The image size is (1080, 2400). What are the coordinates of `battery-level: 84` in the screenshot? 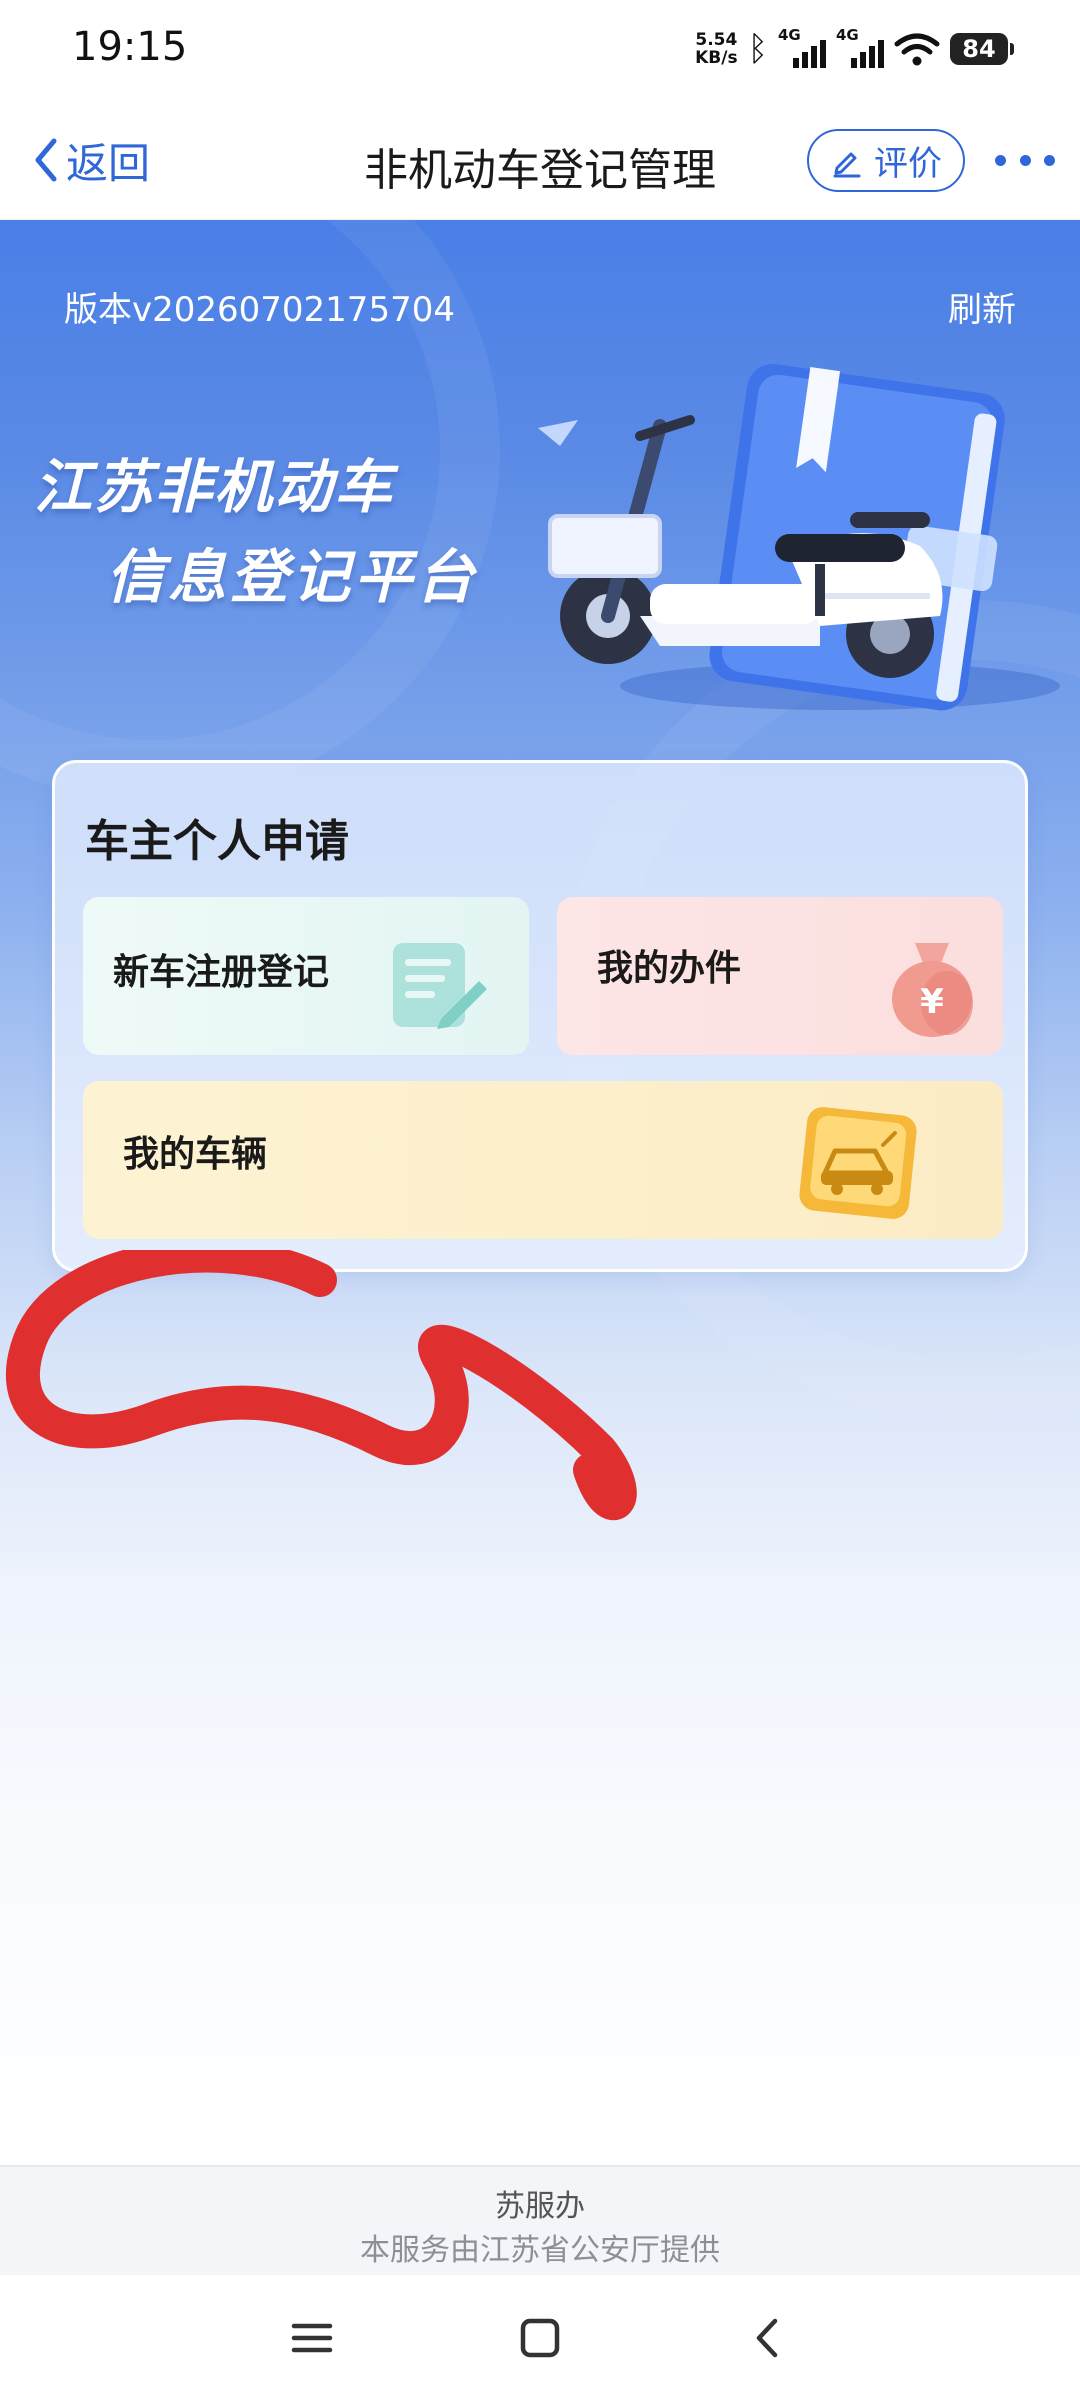 It's located at (979, 49).